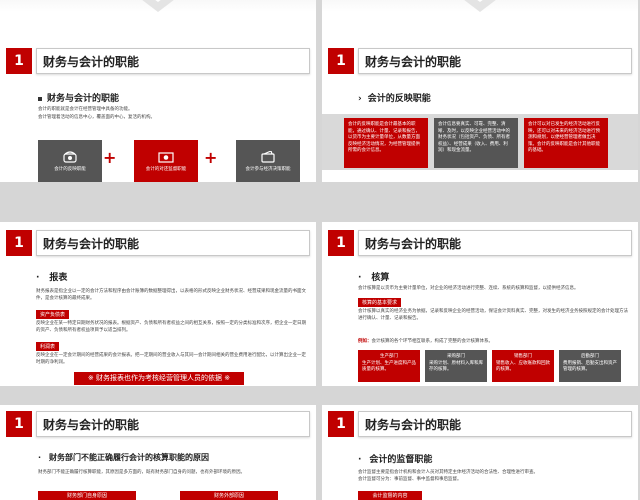 The width and height of the screenshot is (640, 500). I want to click on function-box-decision: 会计参与经济决策职能, so click(268, 161).